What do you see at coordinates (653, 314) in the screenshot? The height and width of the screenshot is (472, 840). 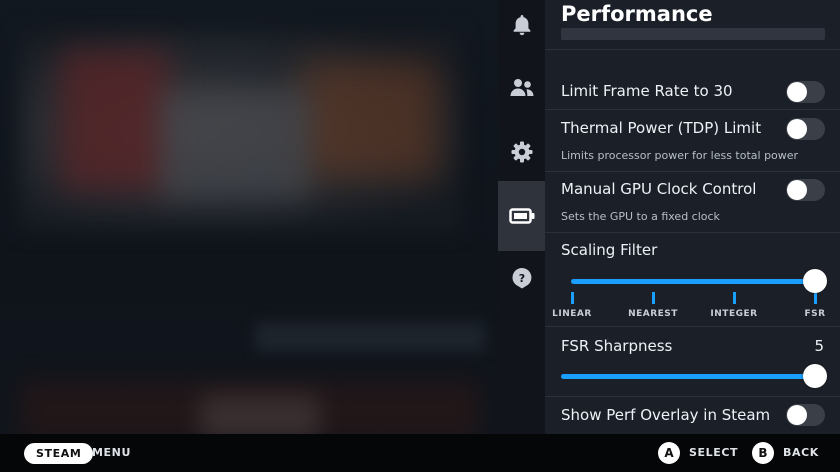 I see `scaling-option-nearest: NEAREST` at bounding box center [653, 314].